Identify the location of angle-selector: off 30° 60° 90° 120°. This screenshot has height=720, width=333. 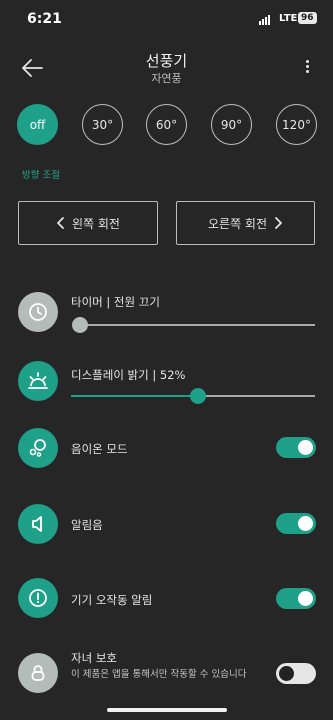
(167, 125).